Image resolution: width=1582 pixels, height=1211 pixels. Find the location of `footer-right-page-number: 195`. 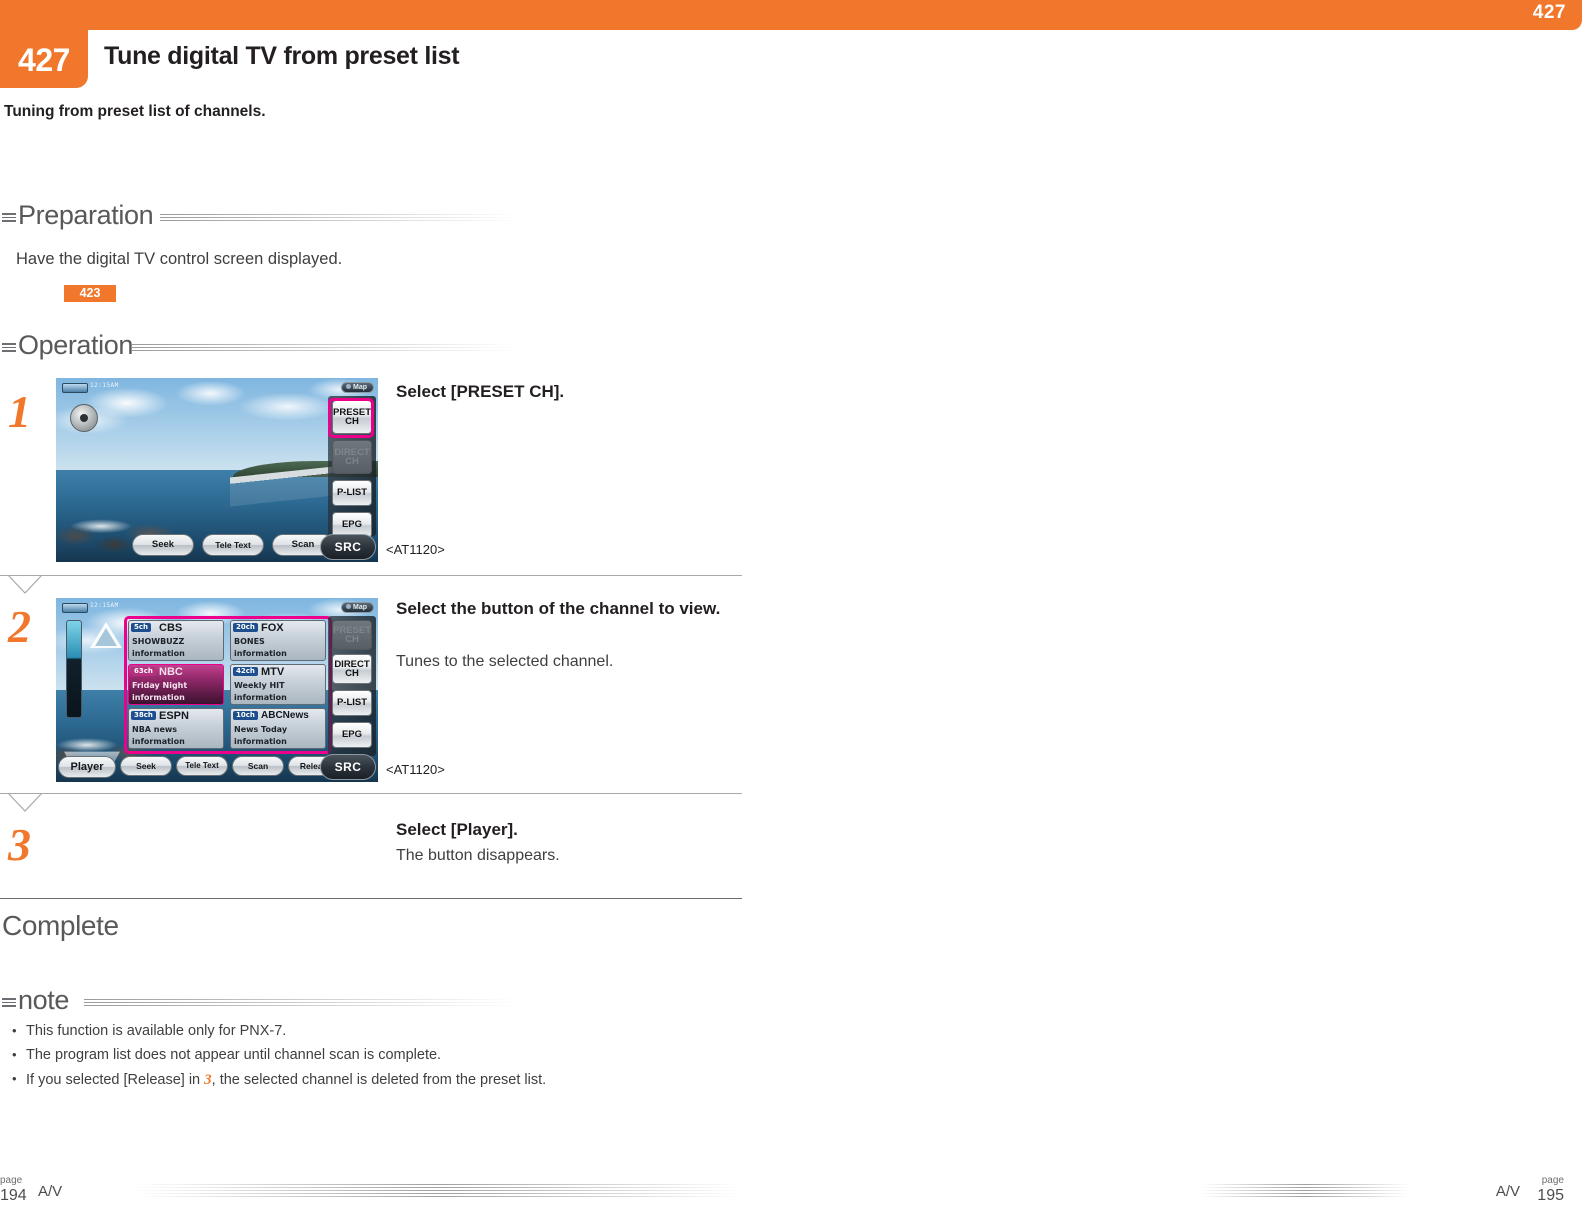

footer-right-page-number: 195 is located at coordinates (1550, 1195).